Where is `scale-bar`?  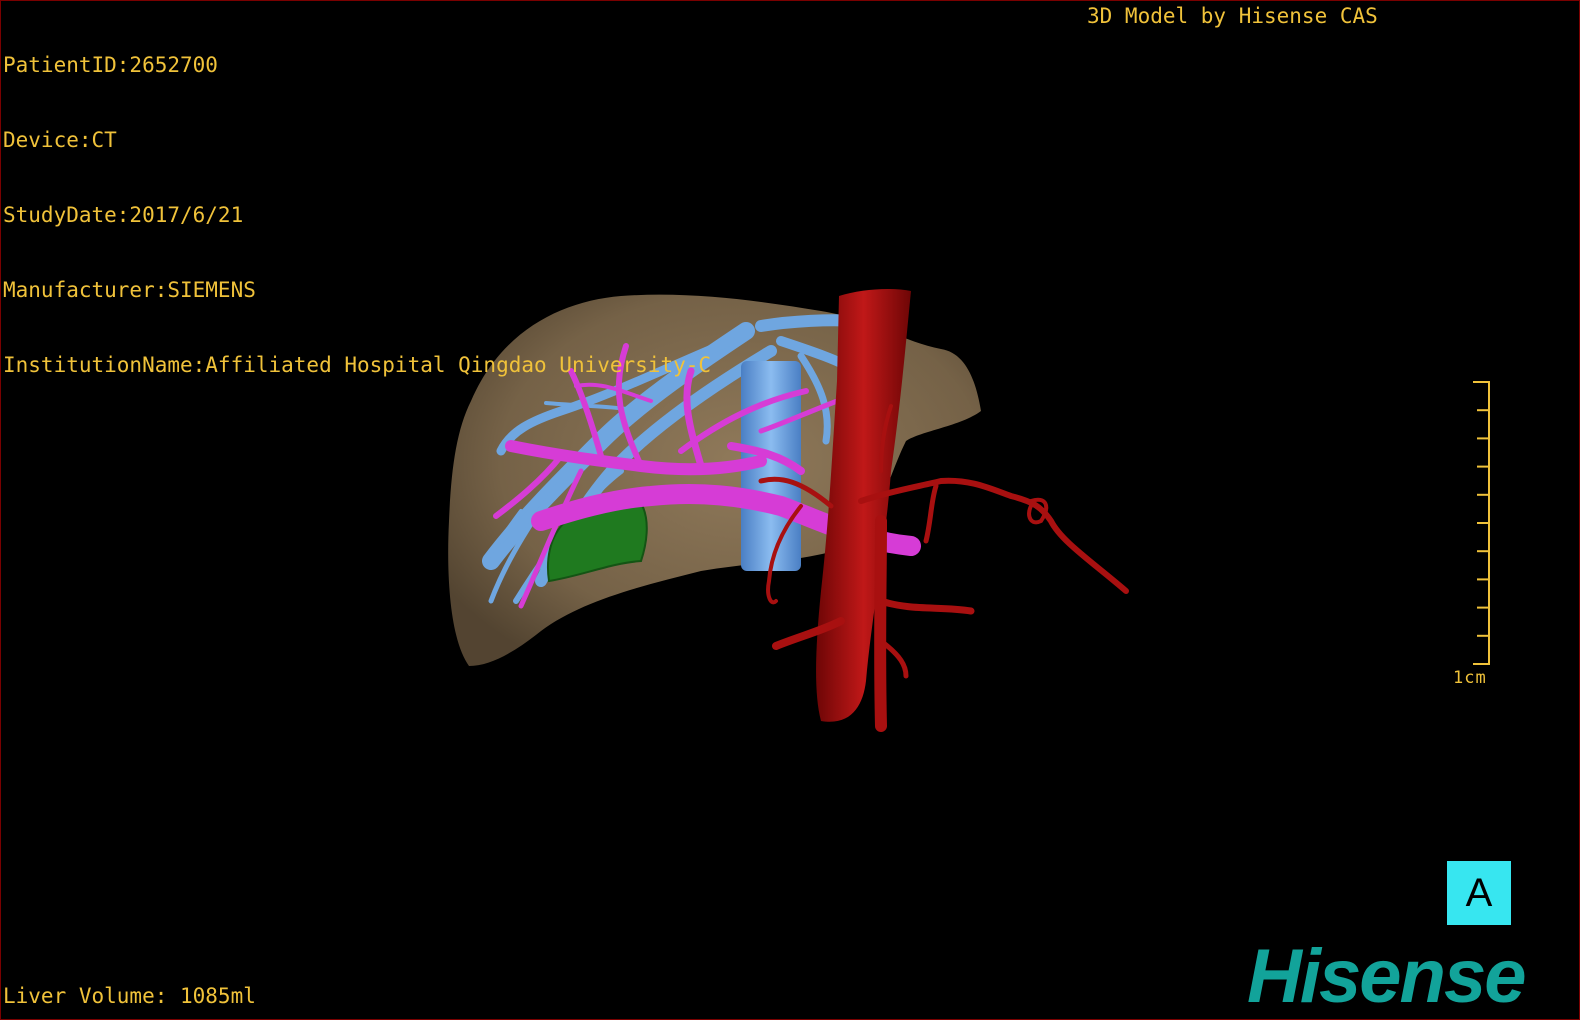
scale-bar is located at coordinates (1481, 523).